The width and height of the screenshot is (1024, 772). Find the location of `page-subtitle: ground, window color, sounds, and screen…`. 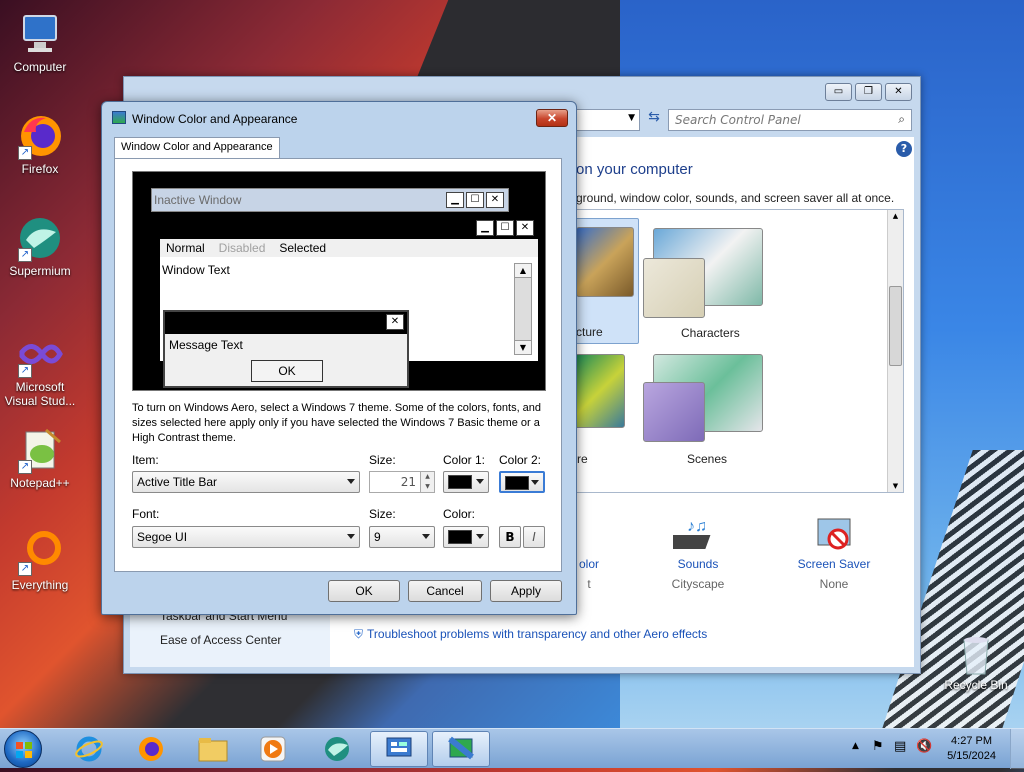

page-subtitle: ground, window color, sounds, and screen… is located at coordinates (735, 198).